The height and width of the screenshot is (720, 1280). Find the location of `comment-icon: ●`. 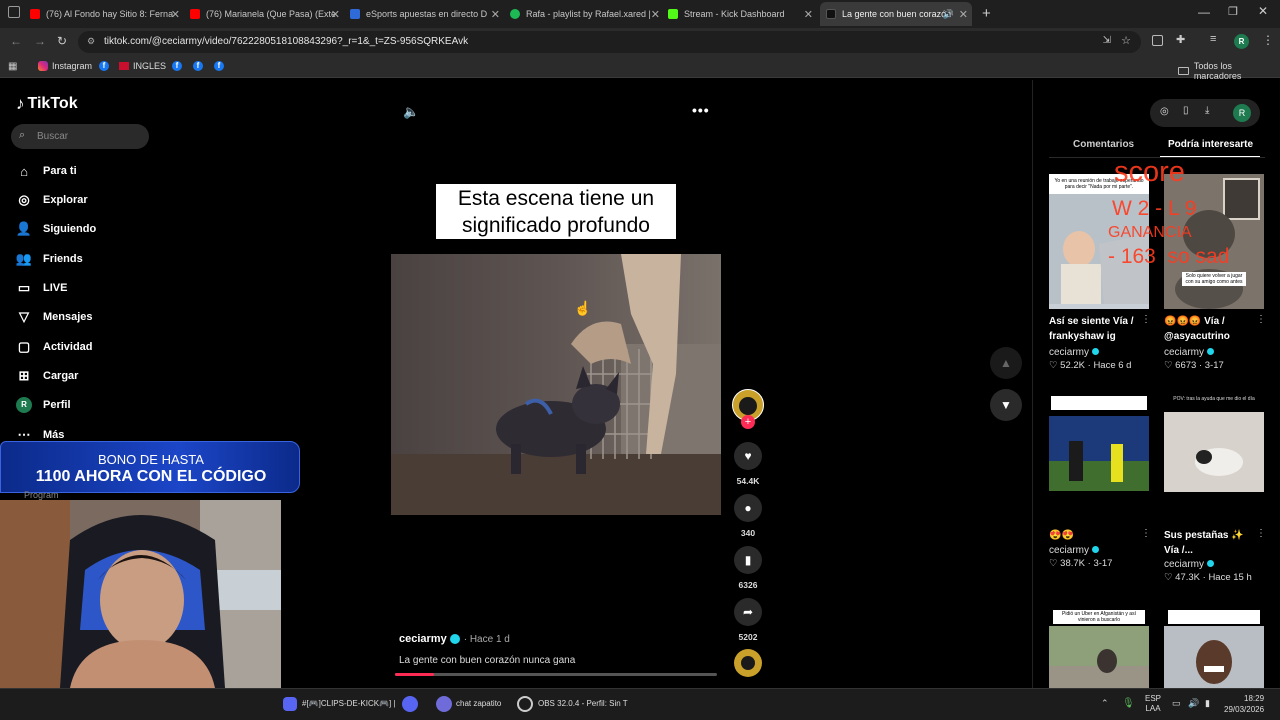

comment-icon: ● is located at coordinates (748, 508).